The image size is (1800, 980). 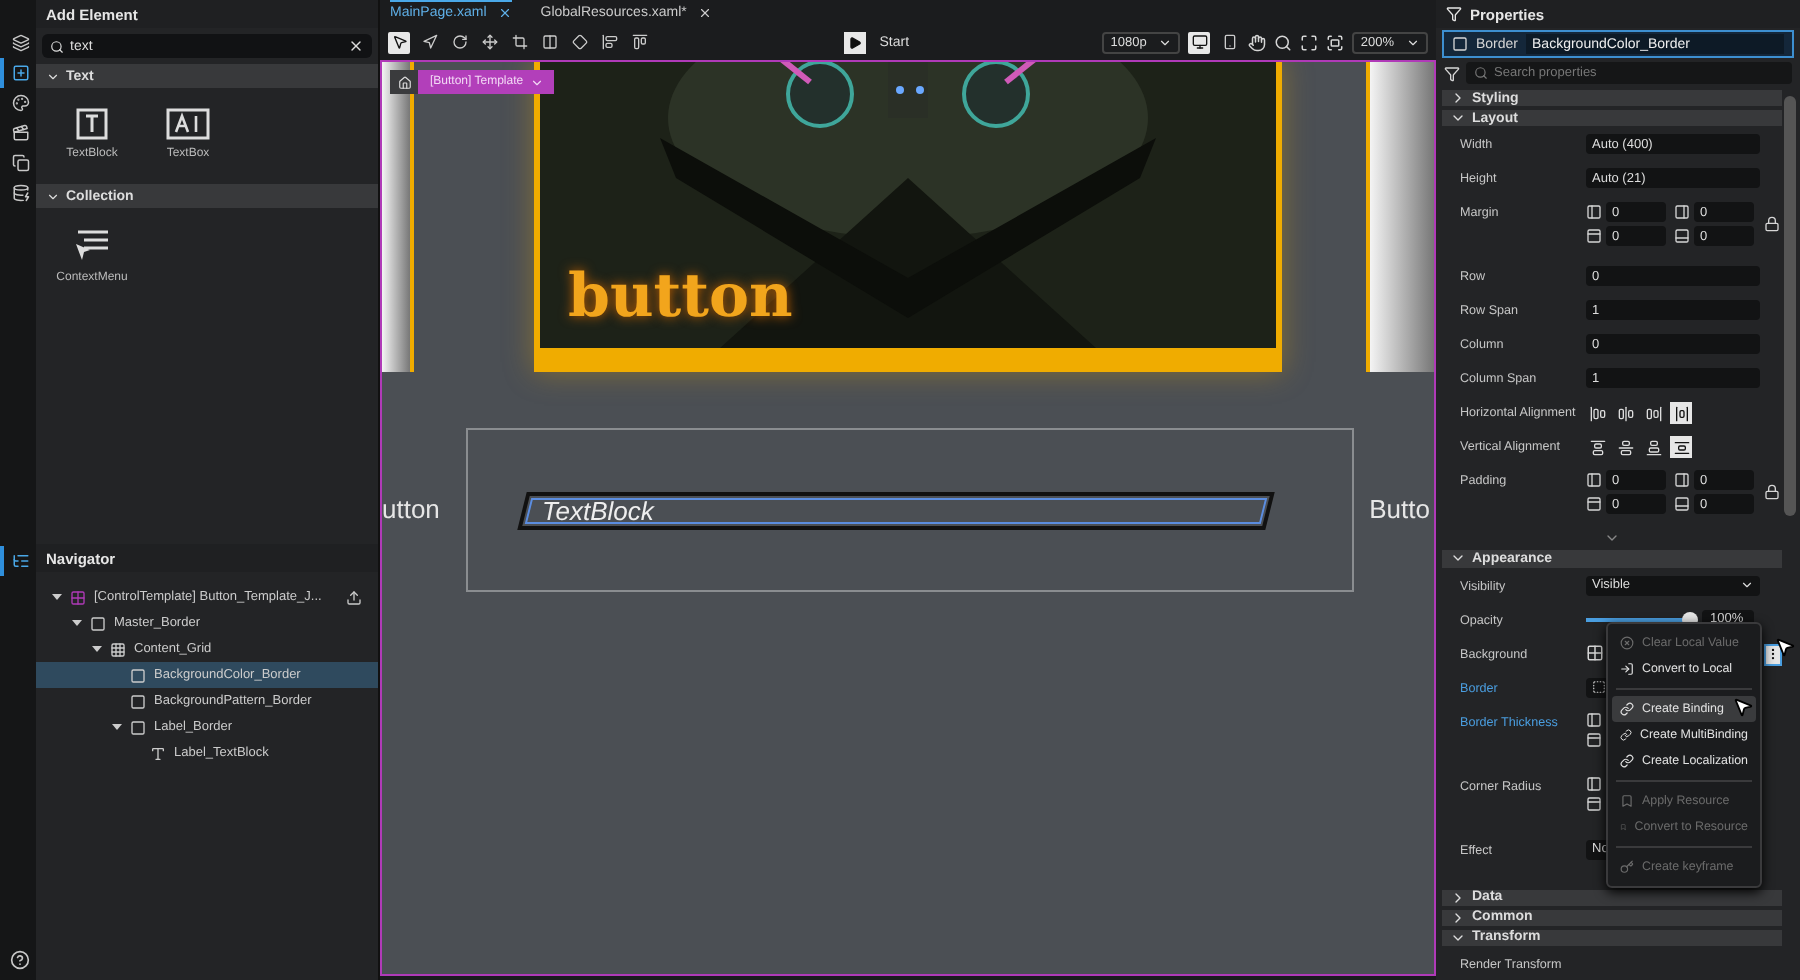 I want to click on fullscreen-icon, so click(x=1335, y=42).